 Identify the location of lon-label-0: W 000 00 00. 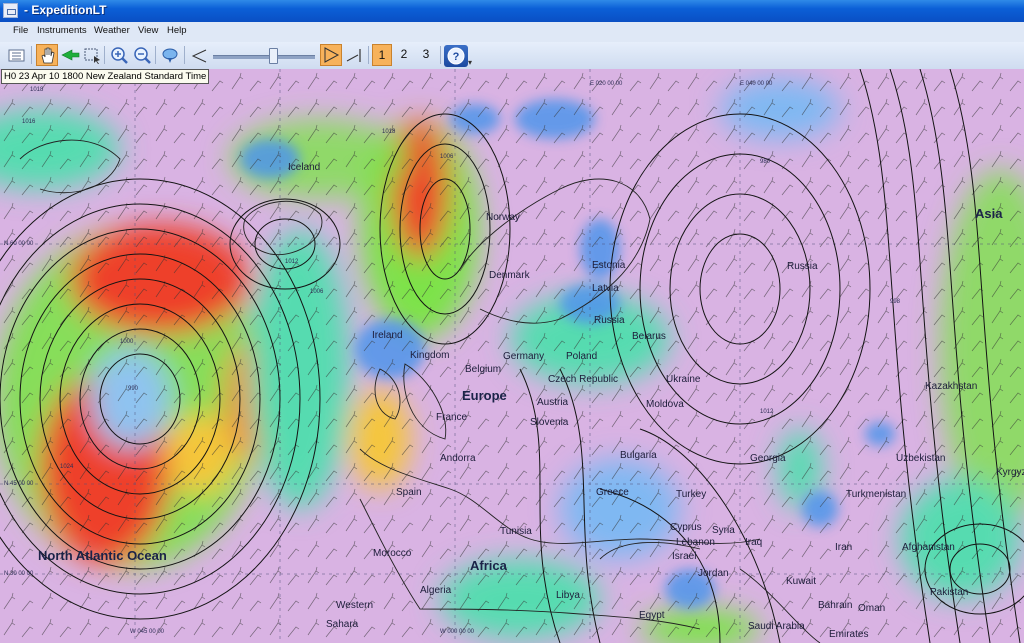
(457, 632).